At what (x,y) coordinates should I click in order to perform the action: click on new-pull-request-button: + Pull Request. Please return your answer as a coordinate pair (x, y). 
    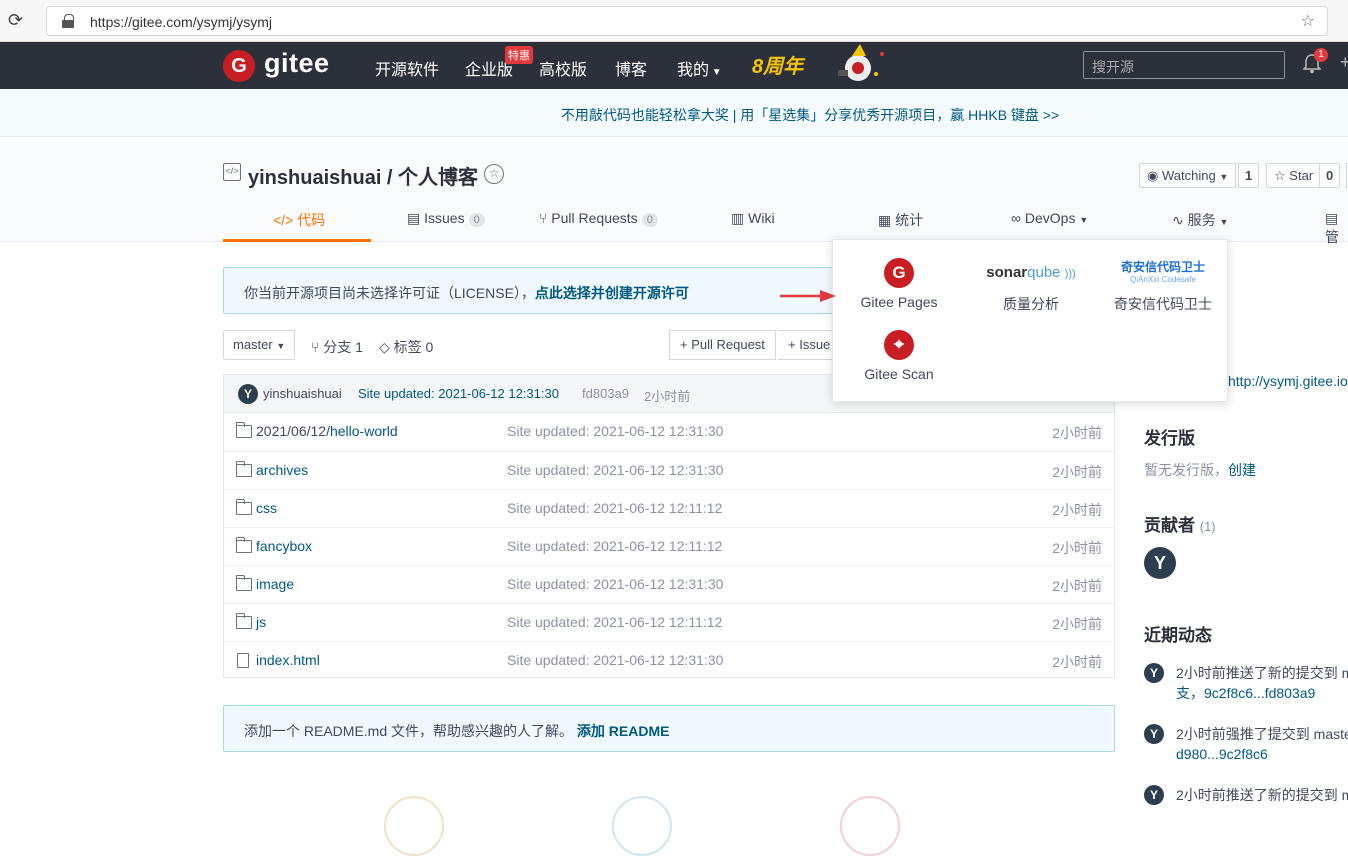
    Looking at the image, I should click on (722, 345).